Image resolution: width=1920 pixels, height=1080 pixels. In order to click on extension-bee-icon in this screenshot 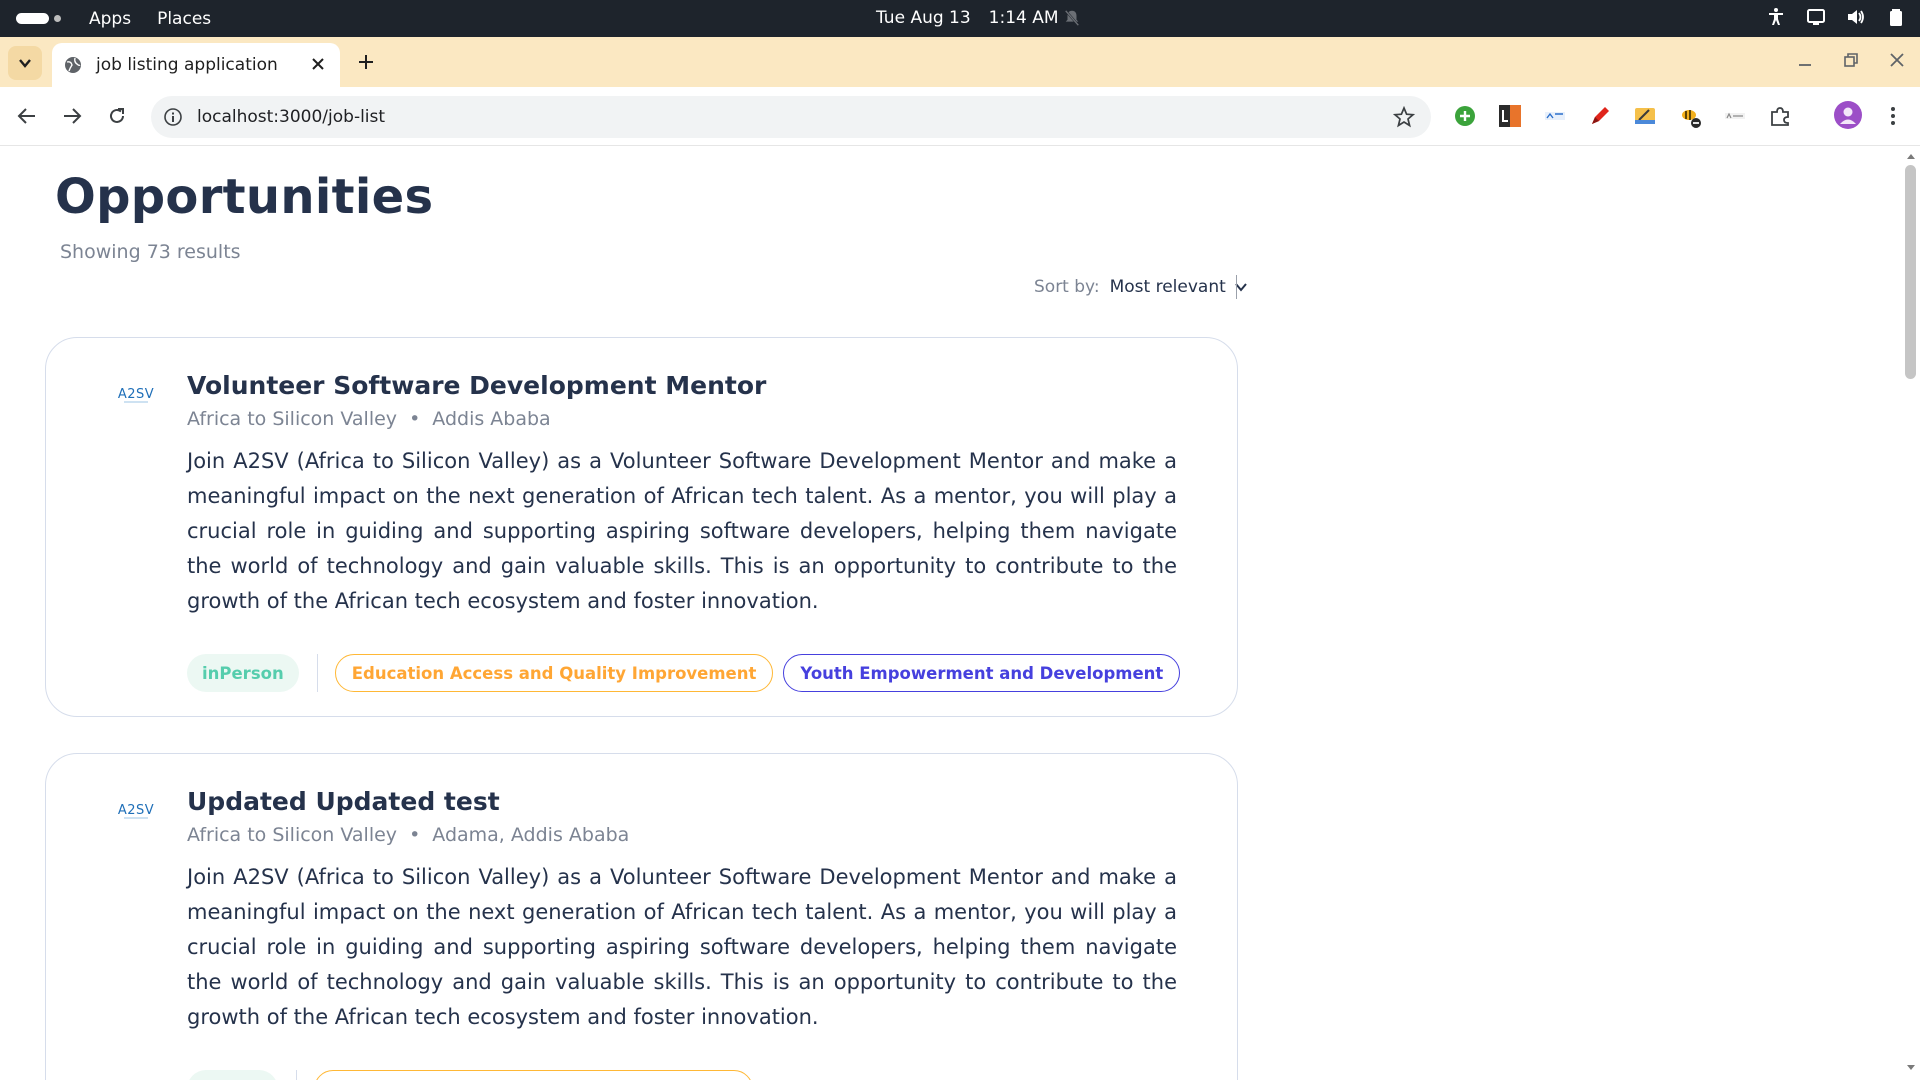, I will do `click(1690, 116)`.